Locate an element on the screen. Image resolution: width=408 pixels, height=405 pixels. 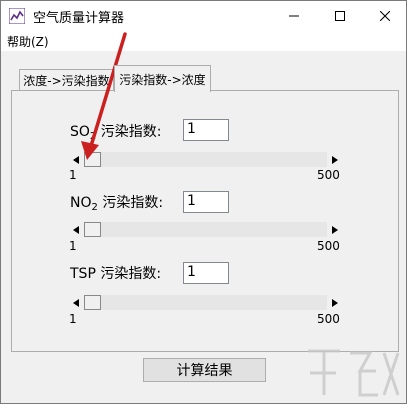
app-chart-icon is located at coordinates (17, 16).